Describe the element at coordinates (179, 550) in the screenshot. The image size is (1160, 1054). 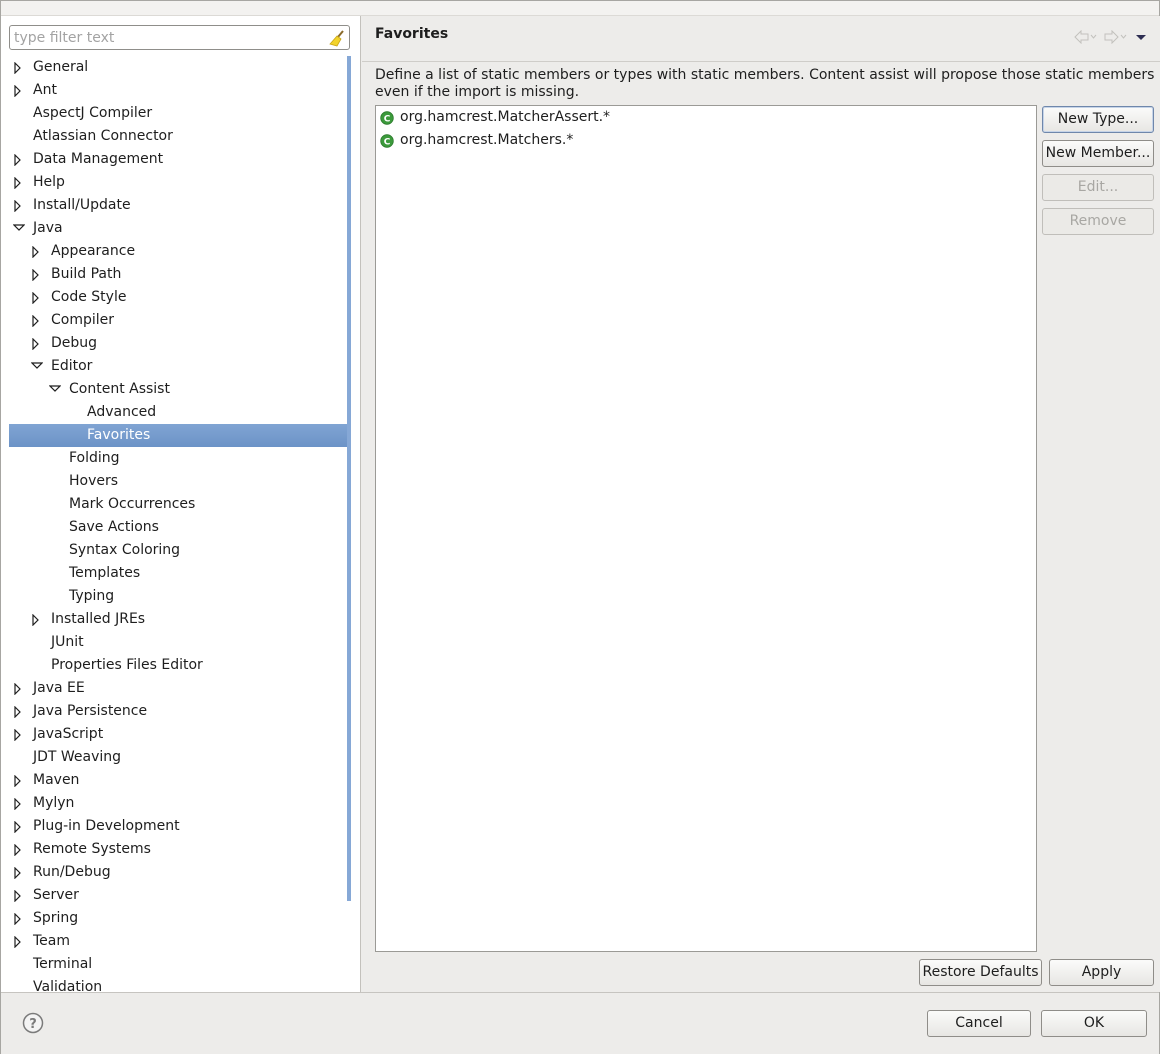
I see `tree-item-syntax-coloring: Syntax Coloring` at that location.